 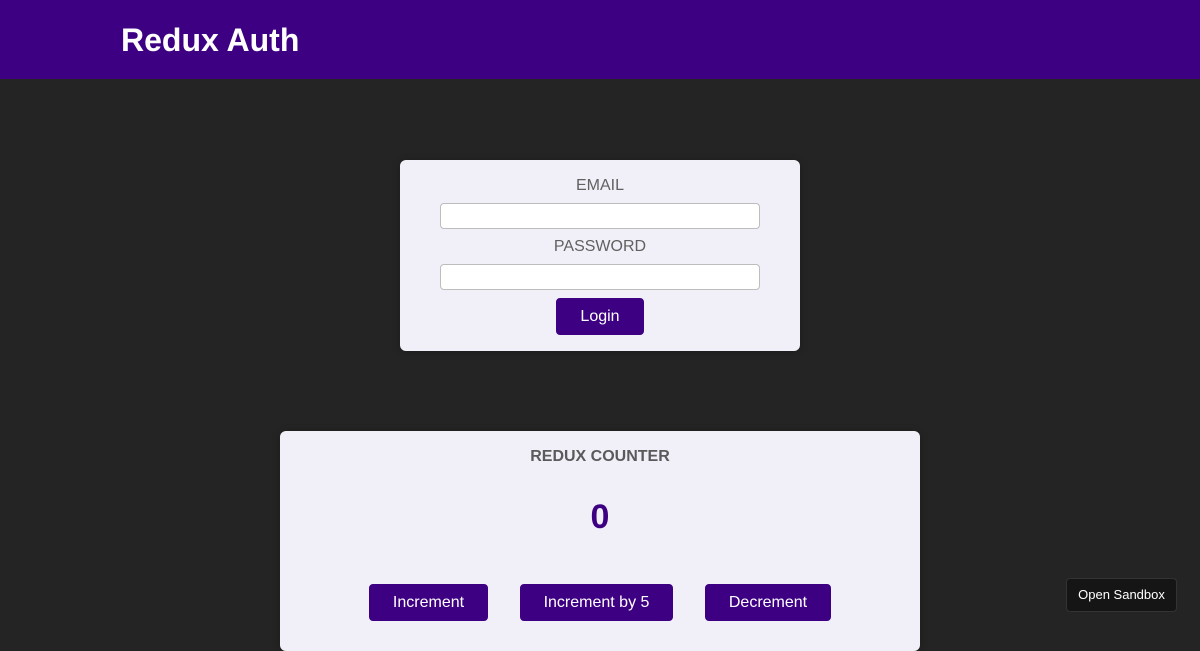 I want to click on app-header: Redux Auth, so click(x=600, y=39).